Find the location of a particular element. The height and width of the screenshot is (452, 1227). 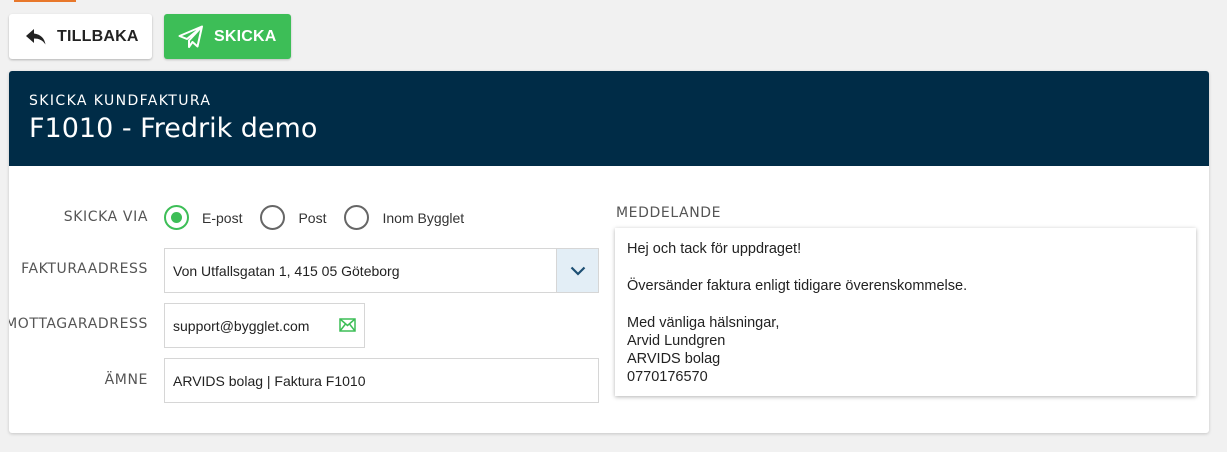

radio-post-circle is located at coordinates (273, 217).